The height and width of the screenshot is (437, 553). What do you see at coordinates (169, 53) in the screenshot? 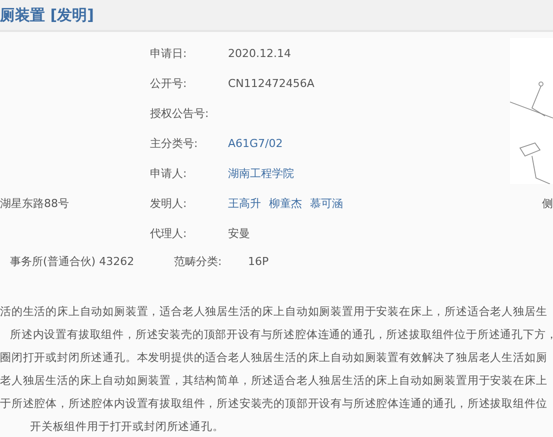
I see `field-label: 申请日:` at bounding box center [169, 53].